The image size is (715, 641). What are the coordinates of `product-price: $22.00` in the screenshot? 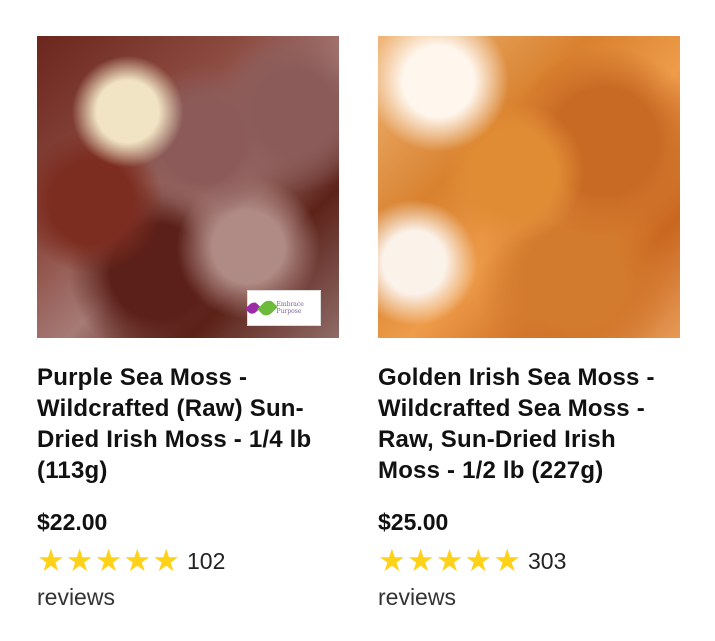 It's located at (72, 522).